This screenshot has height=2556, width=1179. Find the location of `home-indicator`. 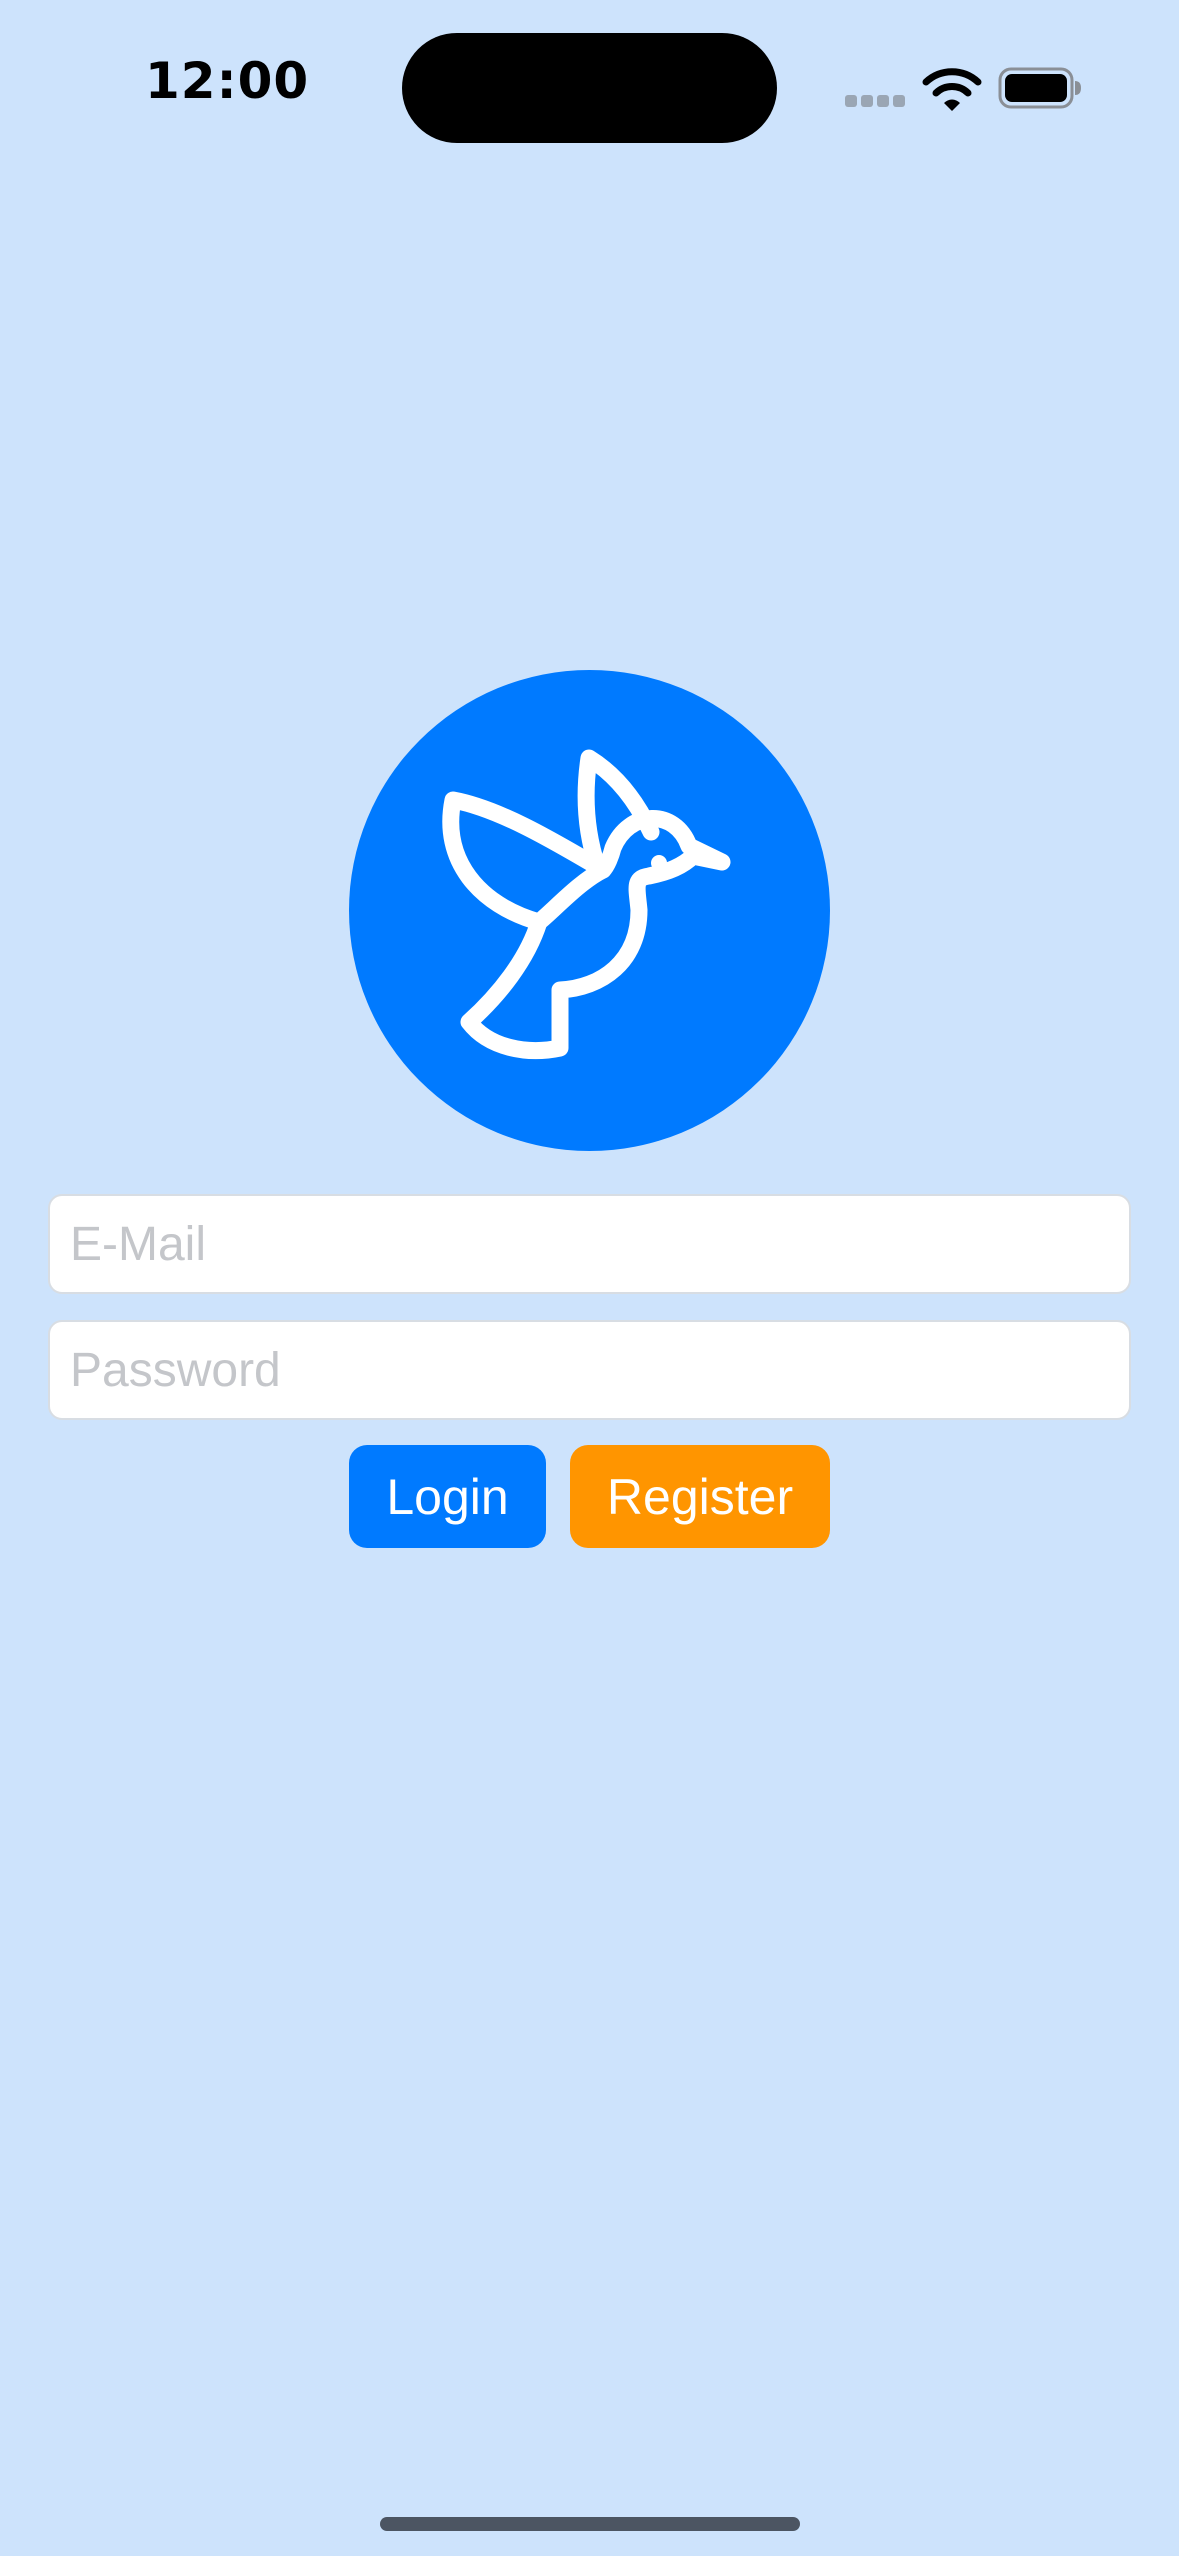

home-indicator is located at coordinates (590, 2524).